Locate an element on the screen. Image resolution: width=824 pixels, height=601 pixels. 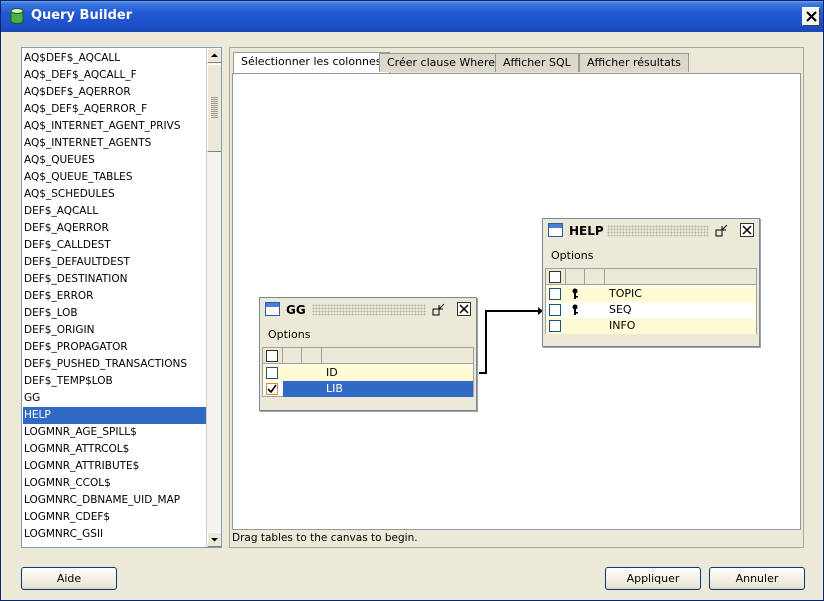
list-item: AQ$_QUEUES is located at coordinates (115, 160).